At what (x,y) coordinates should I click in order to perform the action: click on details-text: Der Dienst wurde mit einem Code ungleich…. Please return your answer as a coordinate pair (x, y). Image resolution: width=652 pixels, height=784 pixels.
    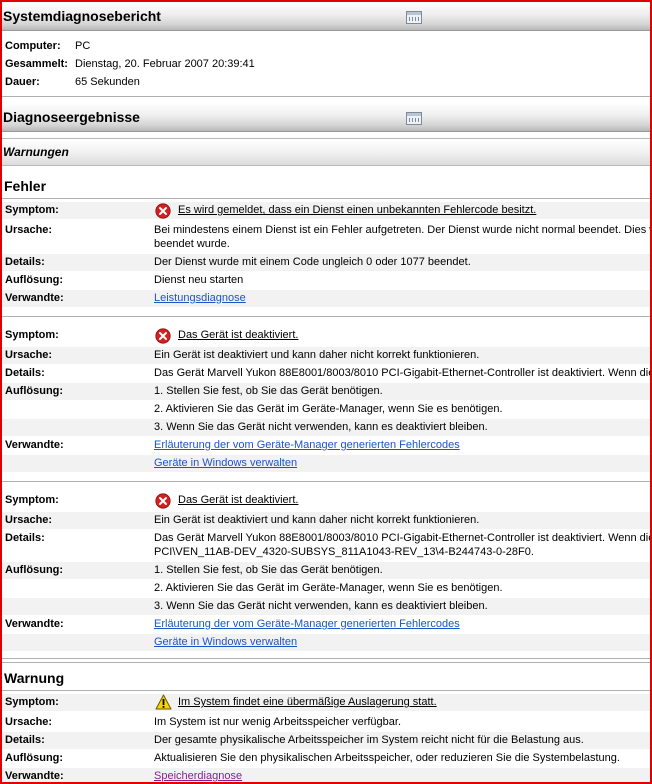
    Looking at the image, I should click on (312, 262).